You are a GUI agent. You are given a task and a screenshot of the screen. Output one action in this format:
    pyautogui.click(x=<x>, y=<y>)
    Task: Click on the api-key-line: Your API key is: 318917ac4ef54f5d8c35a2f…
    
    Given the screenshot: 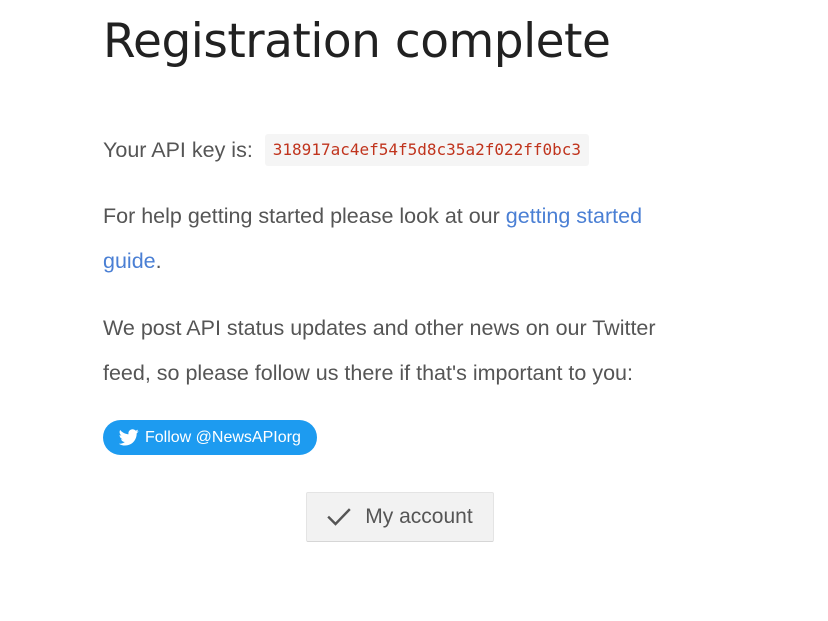 What is the action you would take?
    pyautogui.click(x=346, y=150)
    